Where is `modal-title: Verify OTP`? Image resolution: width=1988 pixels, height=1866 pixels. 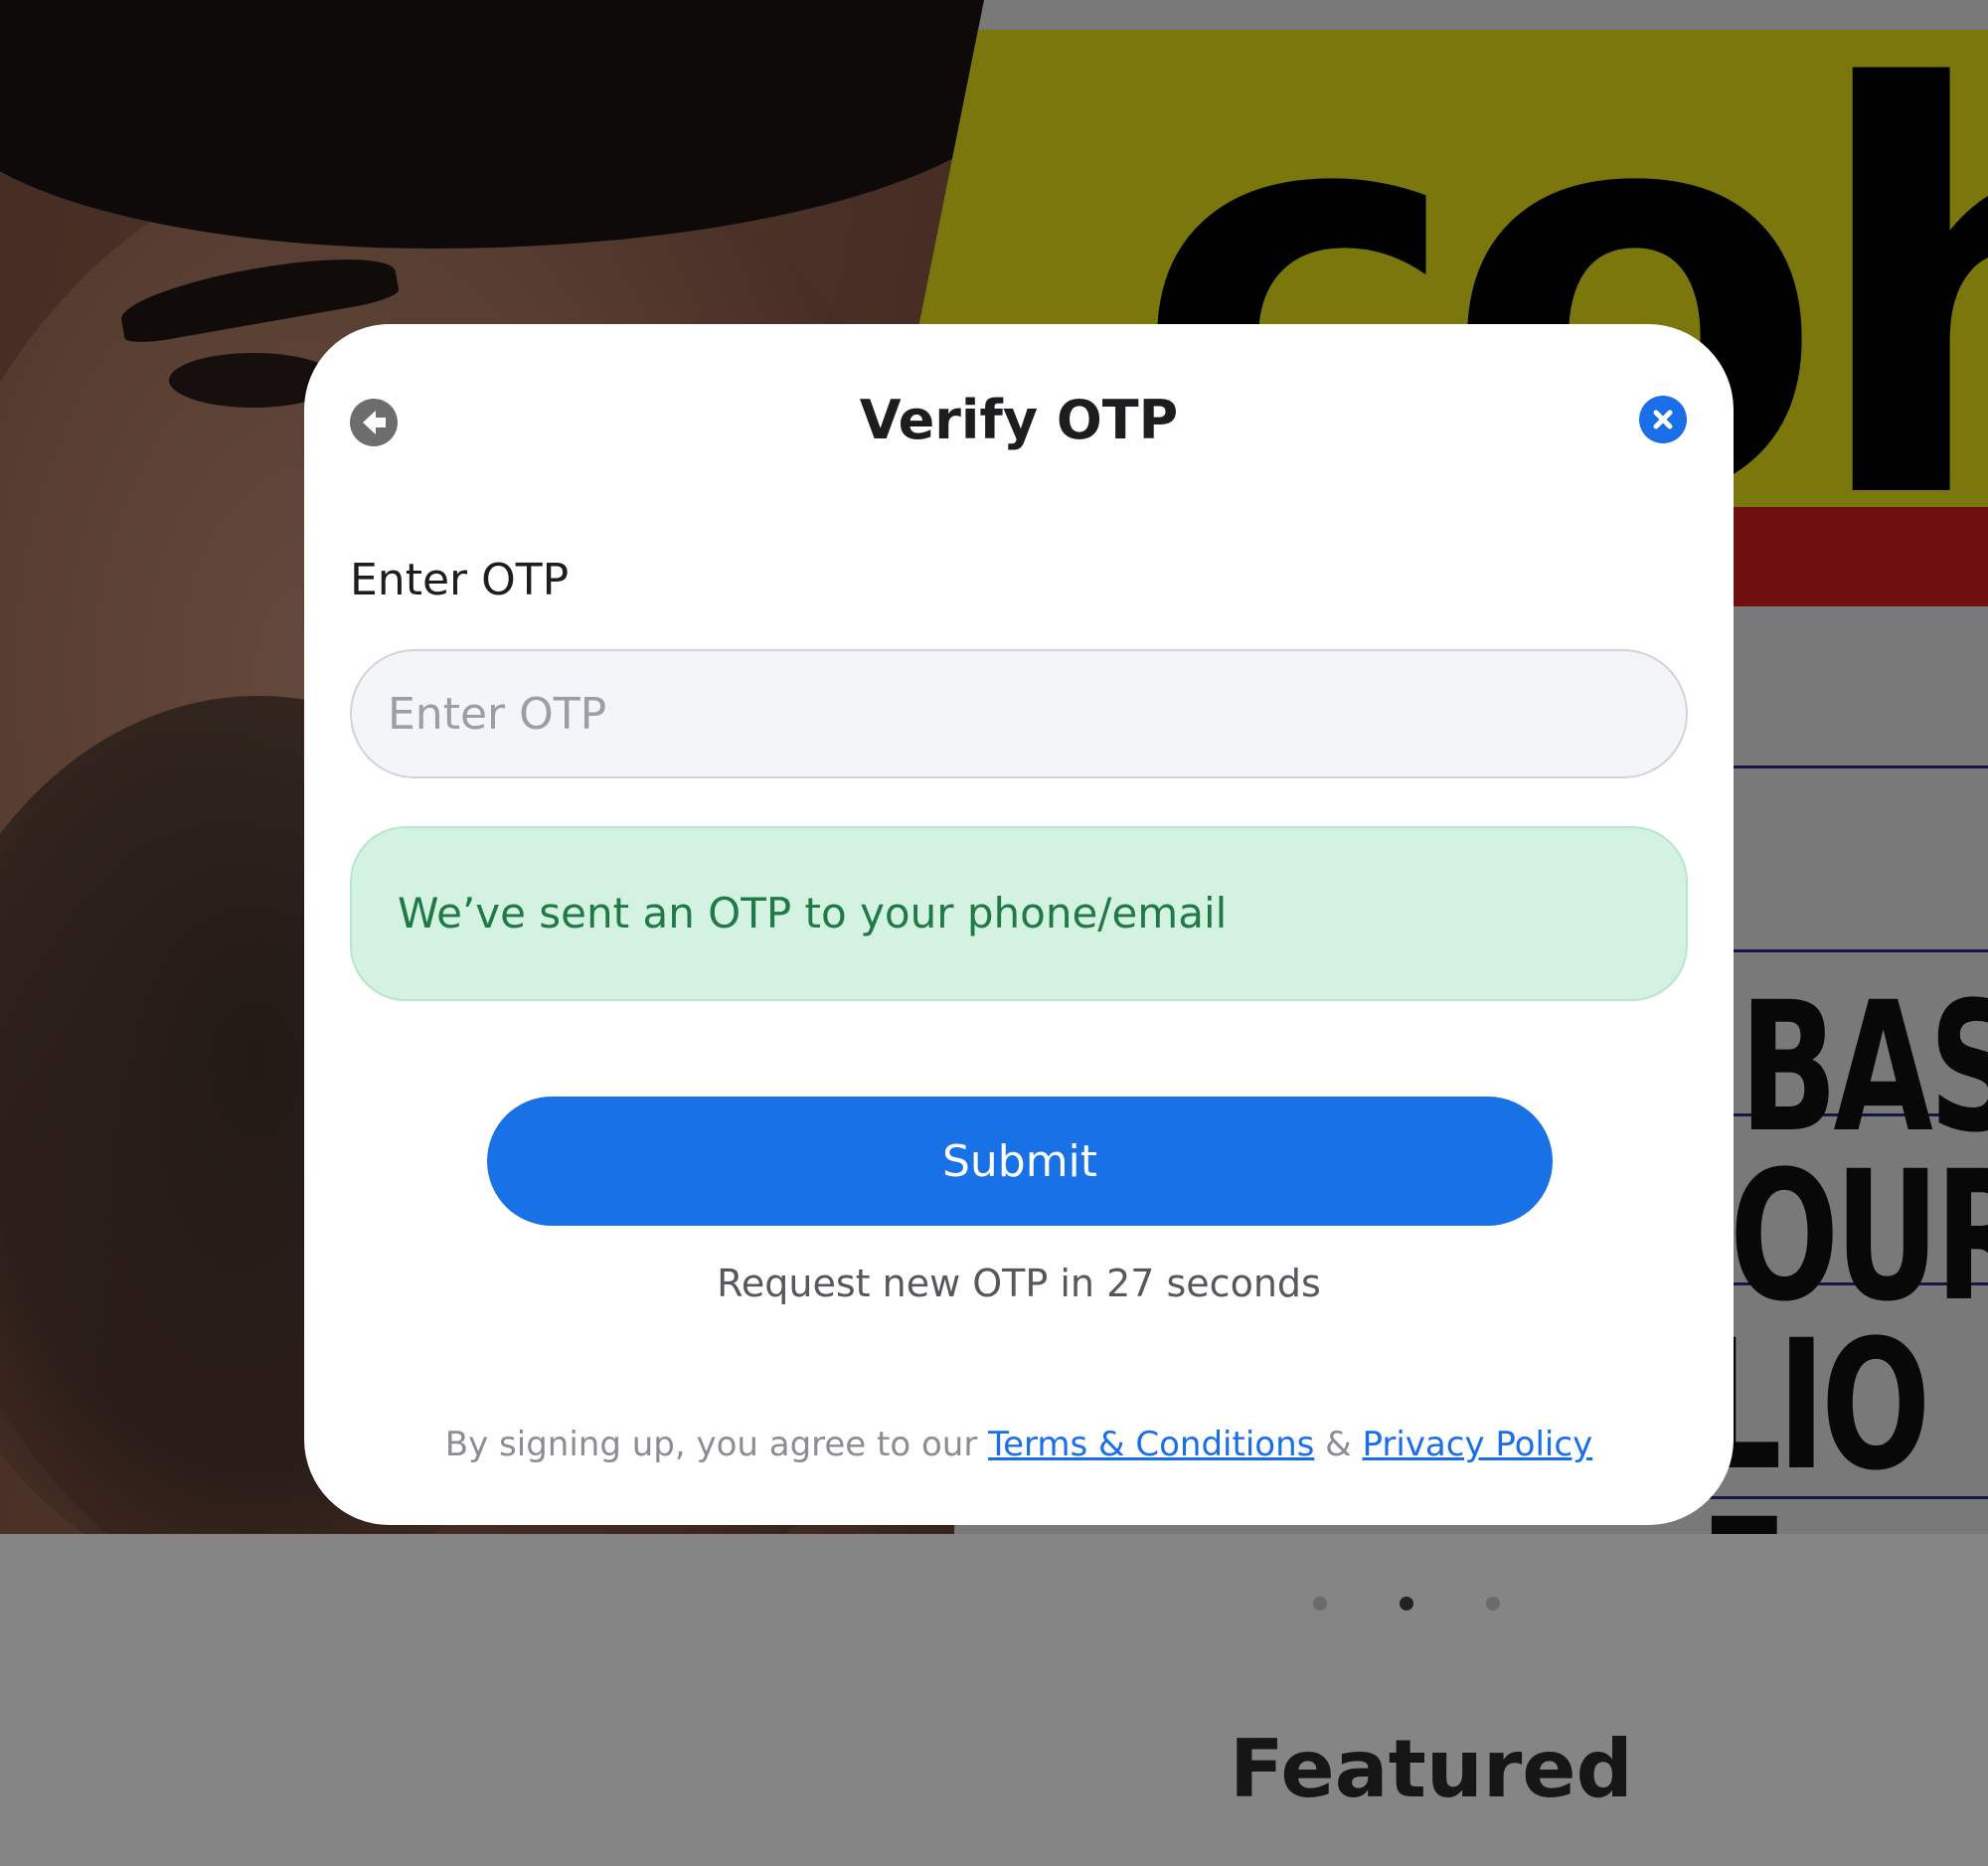 modal-title: Verify OTP is located at coordinates (1019, 420).